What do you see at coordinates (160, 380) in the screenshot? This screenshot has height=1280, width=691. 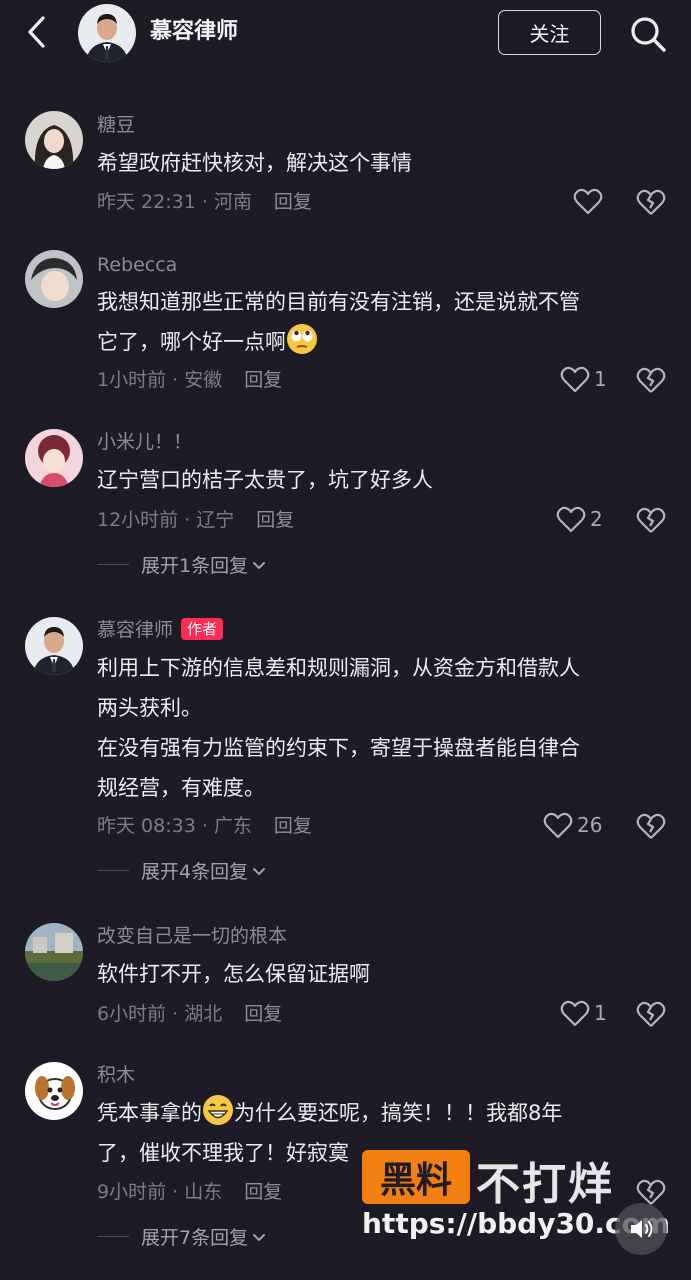 I see `comment-time-location: 1小时前 · 安徽` at bounding box center [160, 380].